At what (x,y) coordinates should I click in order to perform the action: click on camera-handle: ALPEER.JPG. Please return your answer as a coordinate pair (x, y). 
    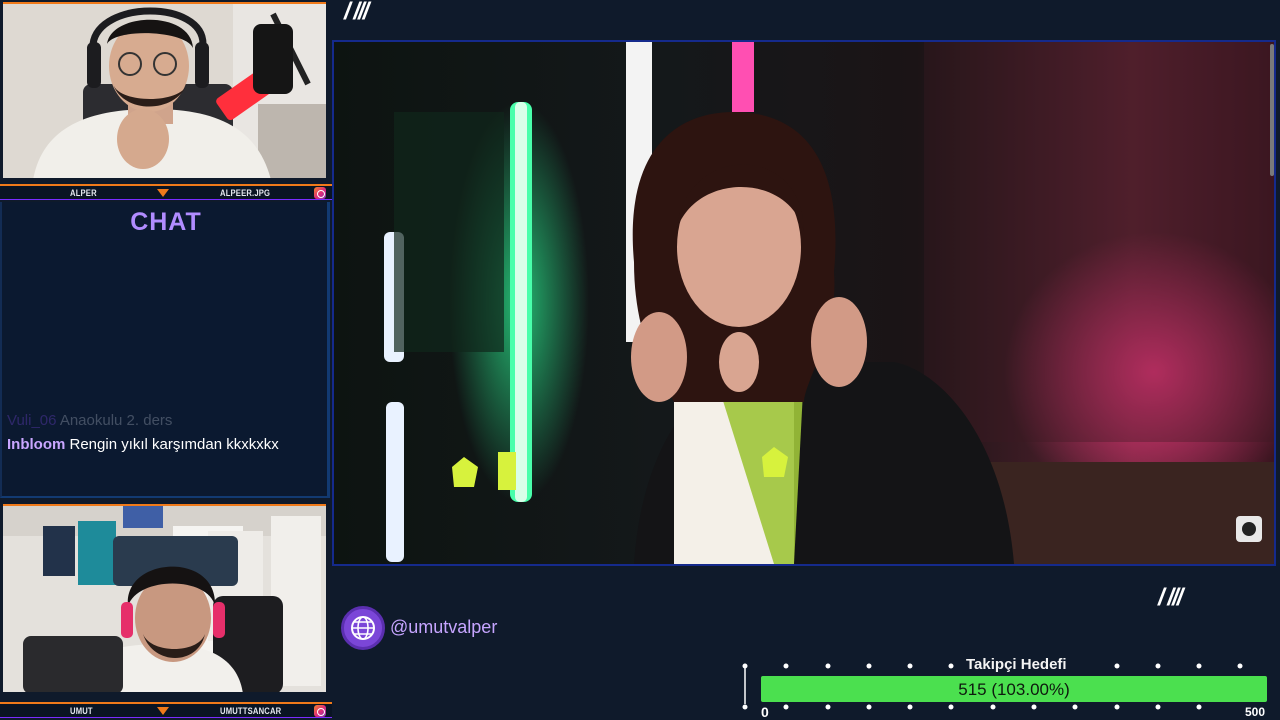
    Looking at the image, I should click on (245, 193).